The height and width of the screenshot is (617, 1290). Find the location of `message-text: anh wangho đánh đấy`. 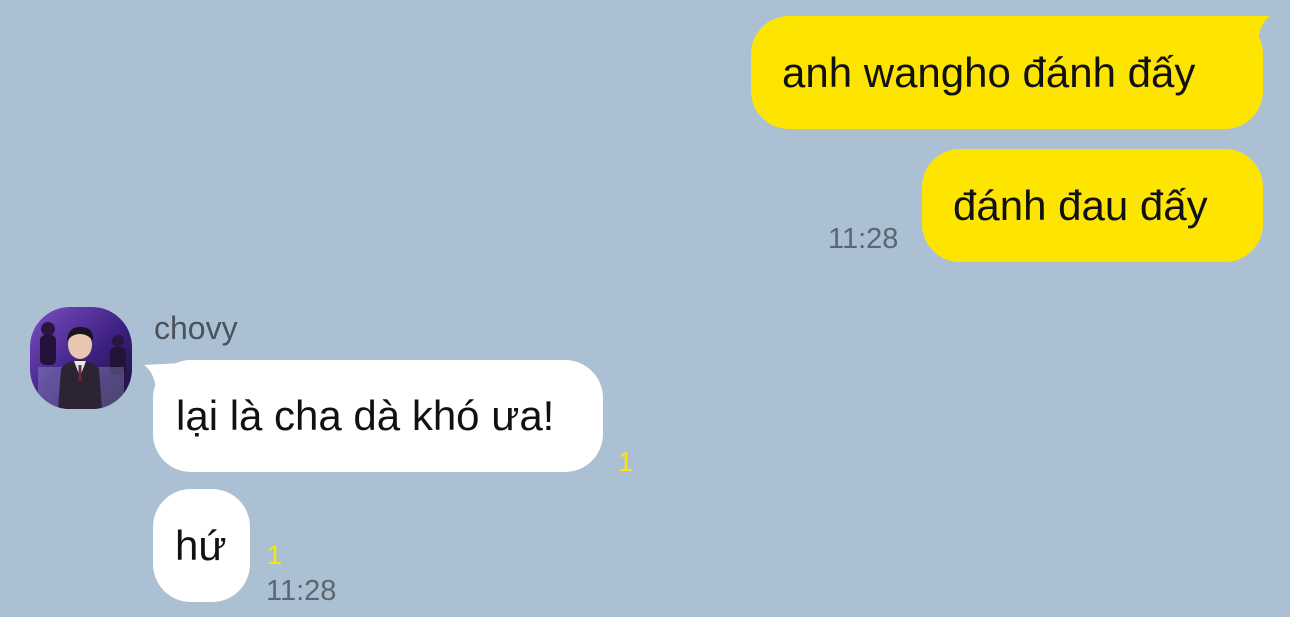

message-text: anh wangho đánh đấy is located at coordinates (989, 72).